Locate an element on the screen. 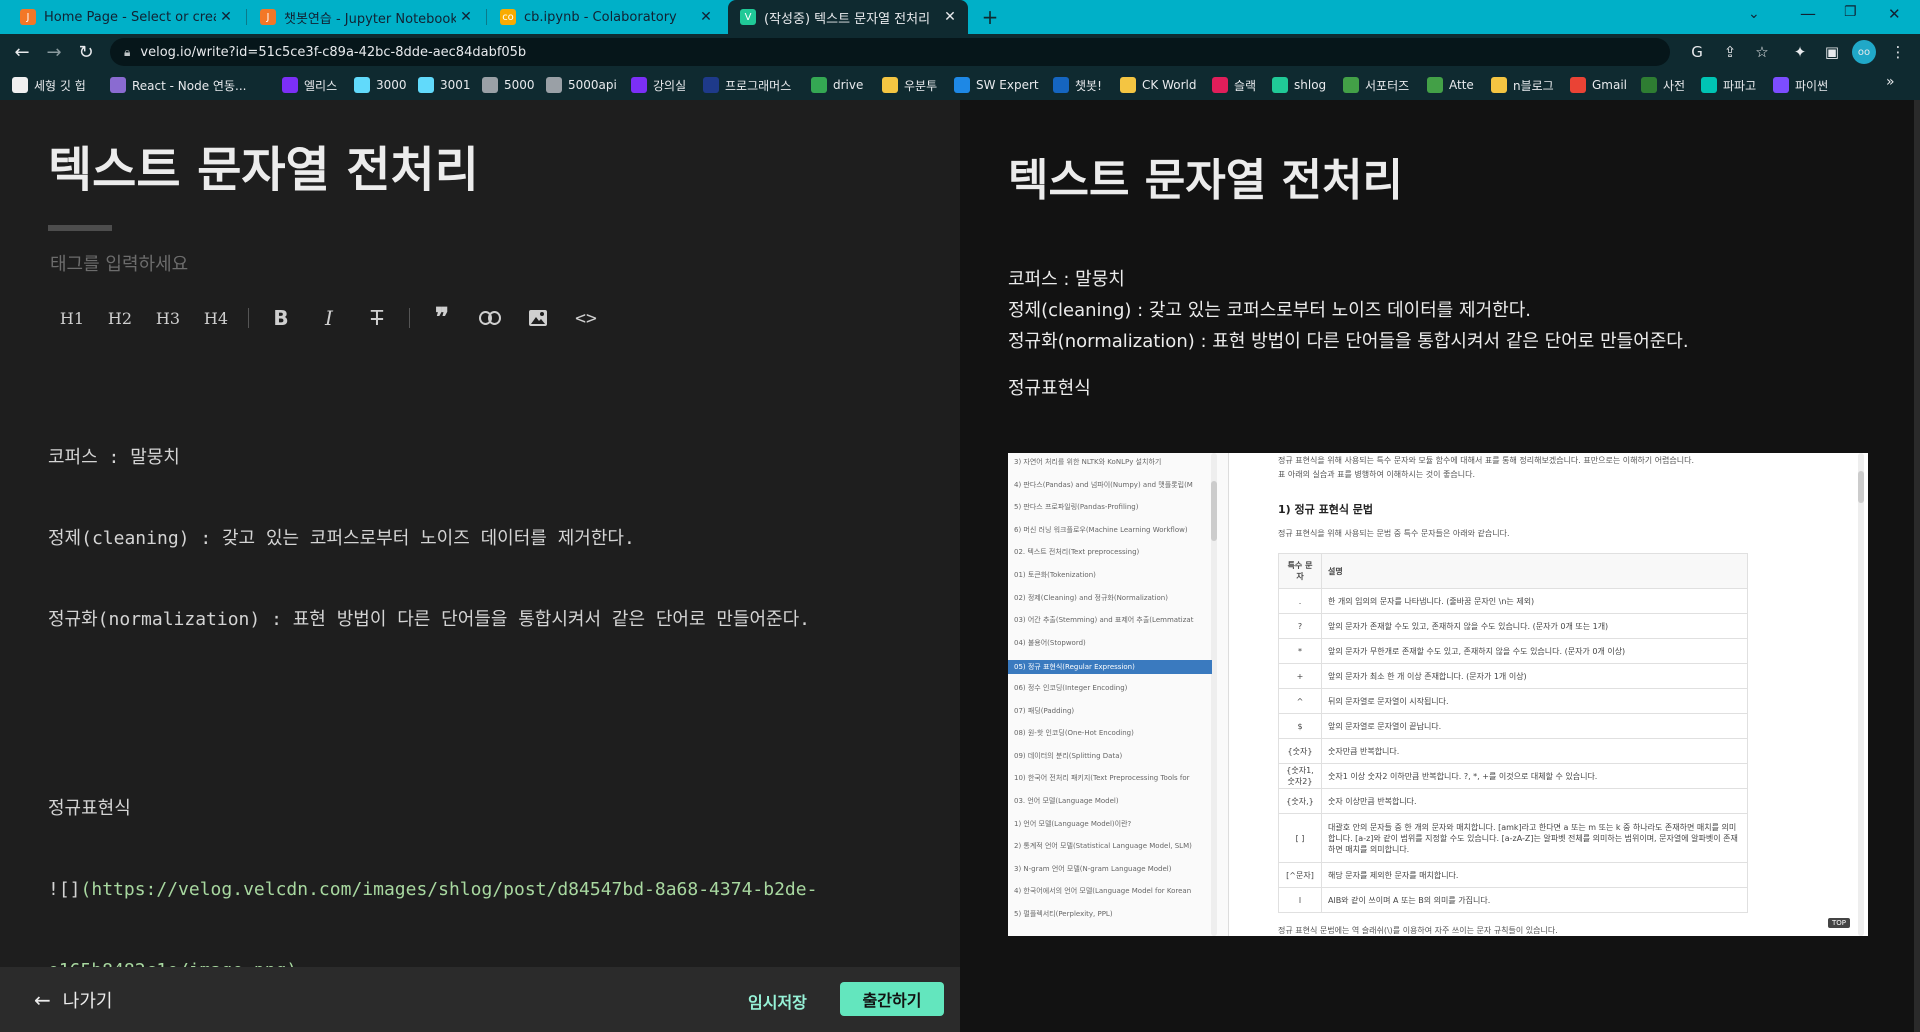 The image size is (1920, 1032). browser-tab: J 챗봇연습 - Jupyter Notebook ✕ is located at coordinates (366, 17).